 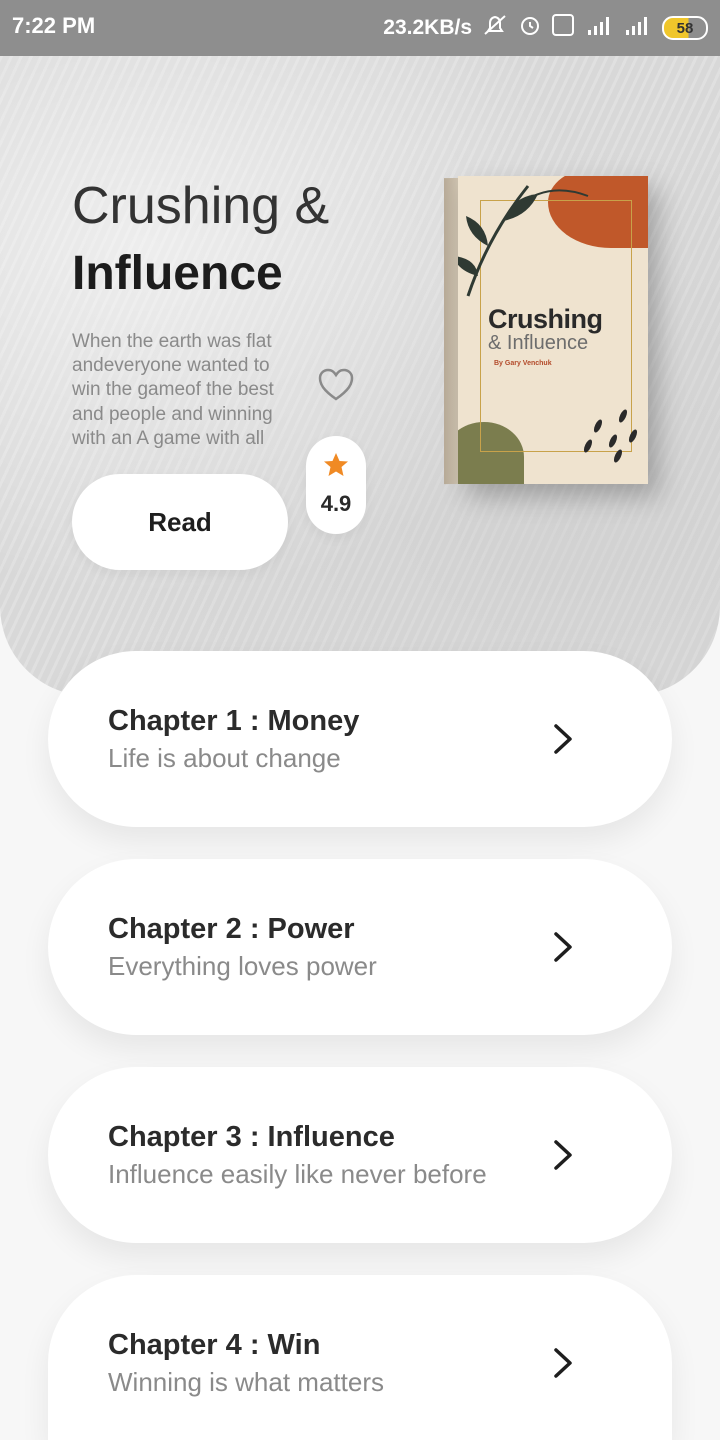 What do you see at coordinates (336, 385) in the screenshot?
I see `favorite-heart-icon` at bounding box center [336, 385].